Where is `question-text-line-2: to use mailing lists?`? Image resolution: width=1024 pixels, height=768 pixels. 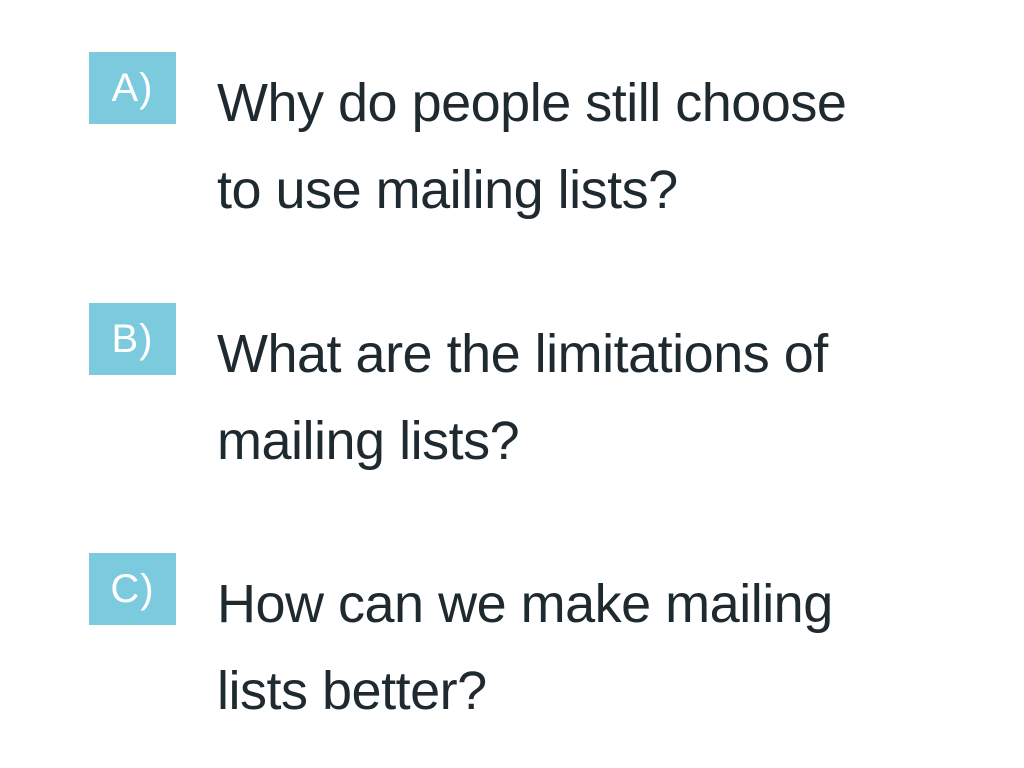
question-text-line-2: to use mailing lists? is located at coordinates (447, 190).